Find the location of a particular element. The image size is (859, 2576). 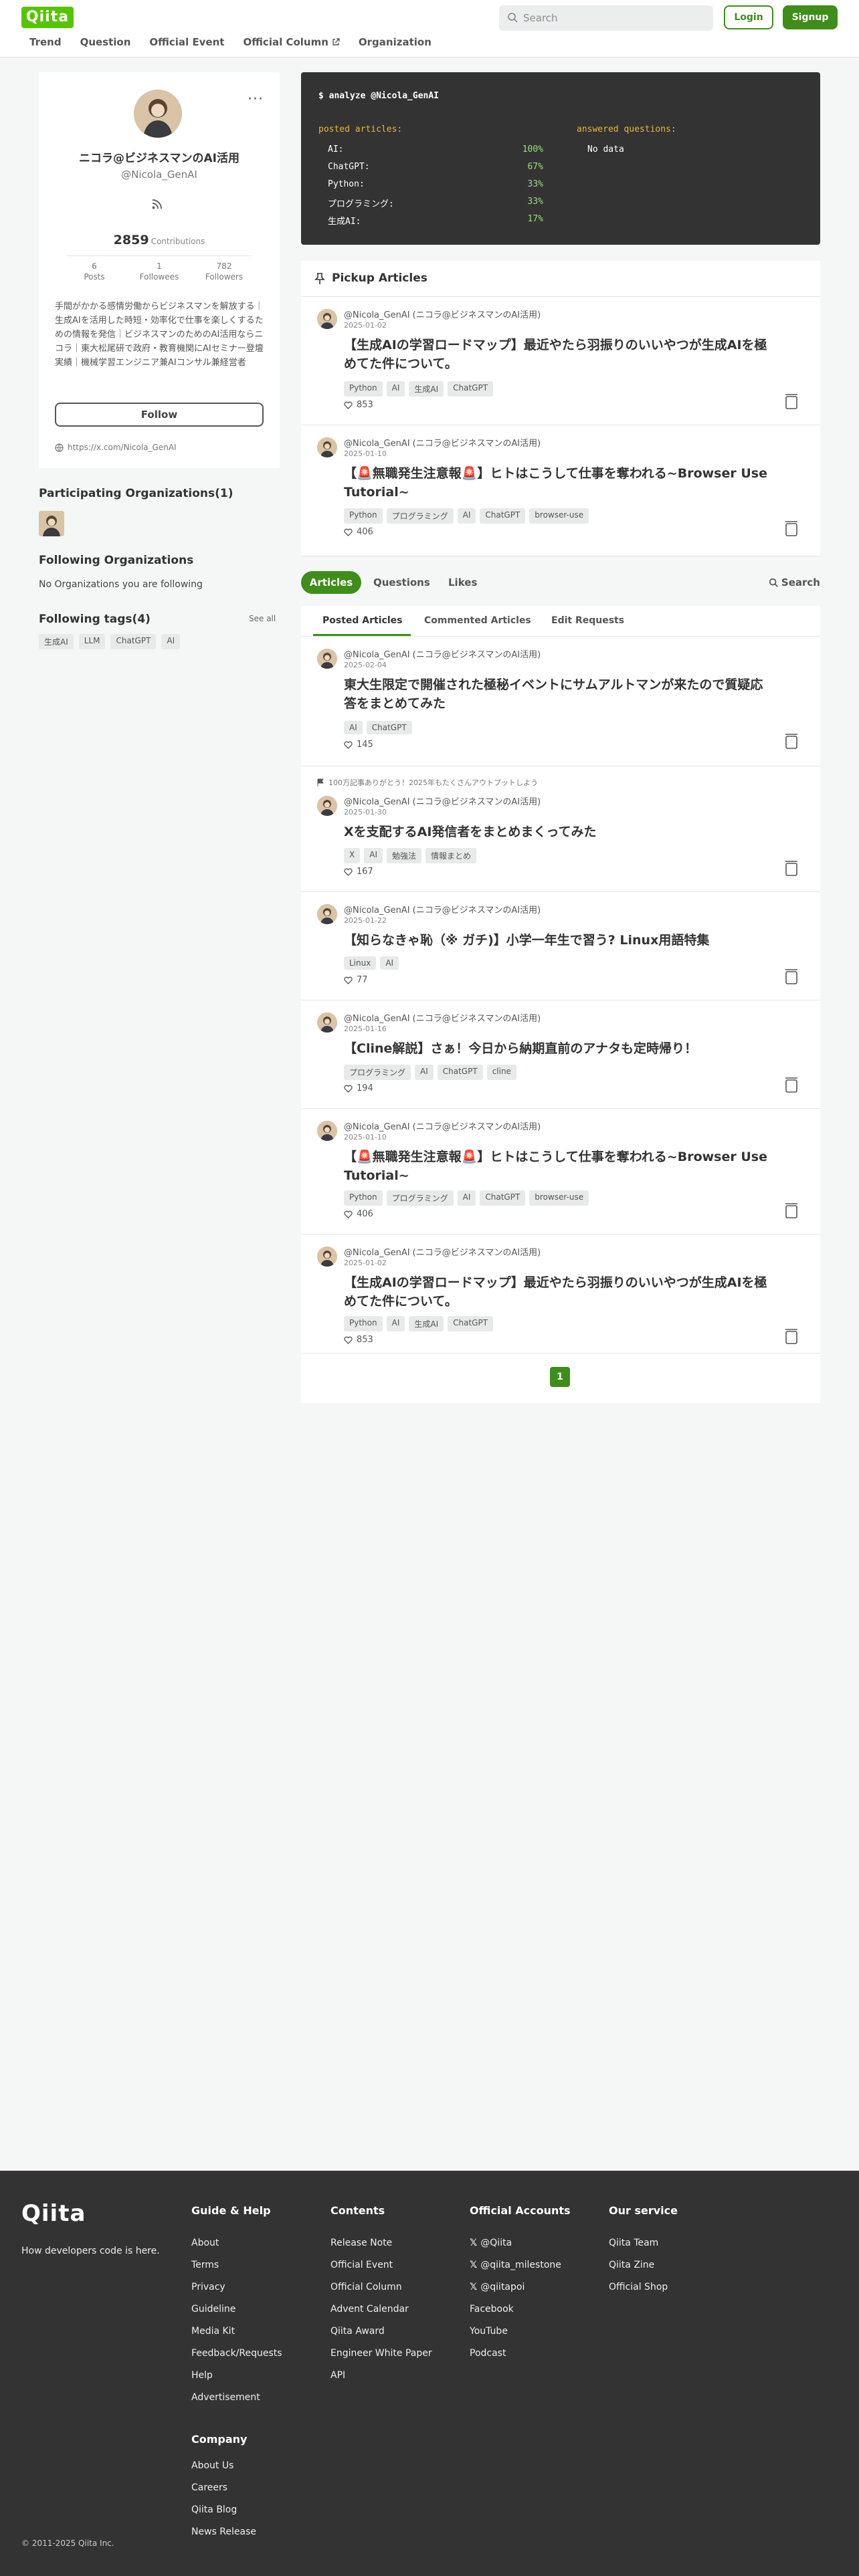

footer-link: Podcast is located at coordinates (520, 2353).